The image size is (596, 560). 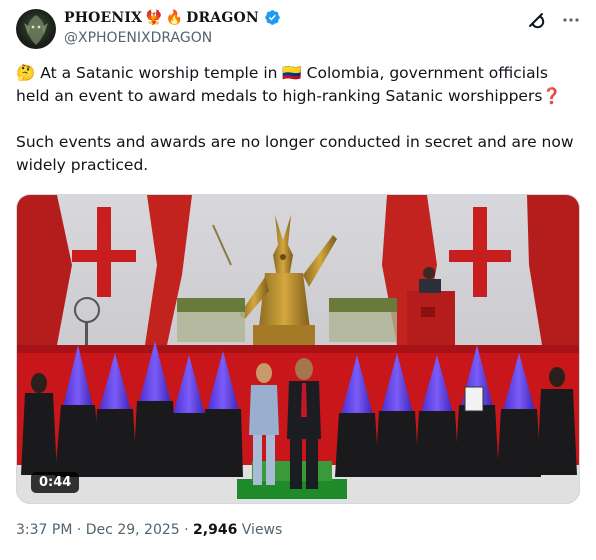 I want to click on tweet-text-part1: At a Satanic worship temple in, so click(x=159, y=73).